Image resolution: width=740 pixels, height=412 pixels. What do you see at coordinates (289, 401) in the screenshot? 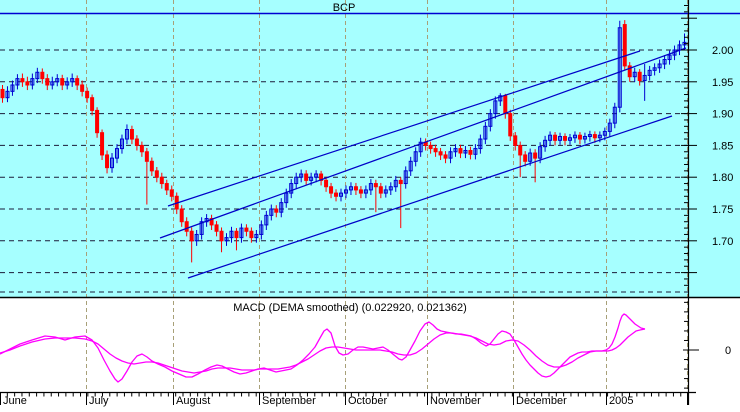
I see `month-label: September` at bounding box center [289, 401].